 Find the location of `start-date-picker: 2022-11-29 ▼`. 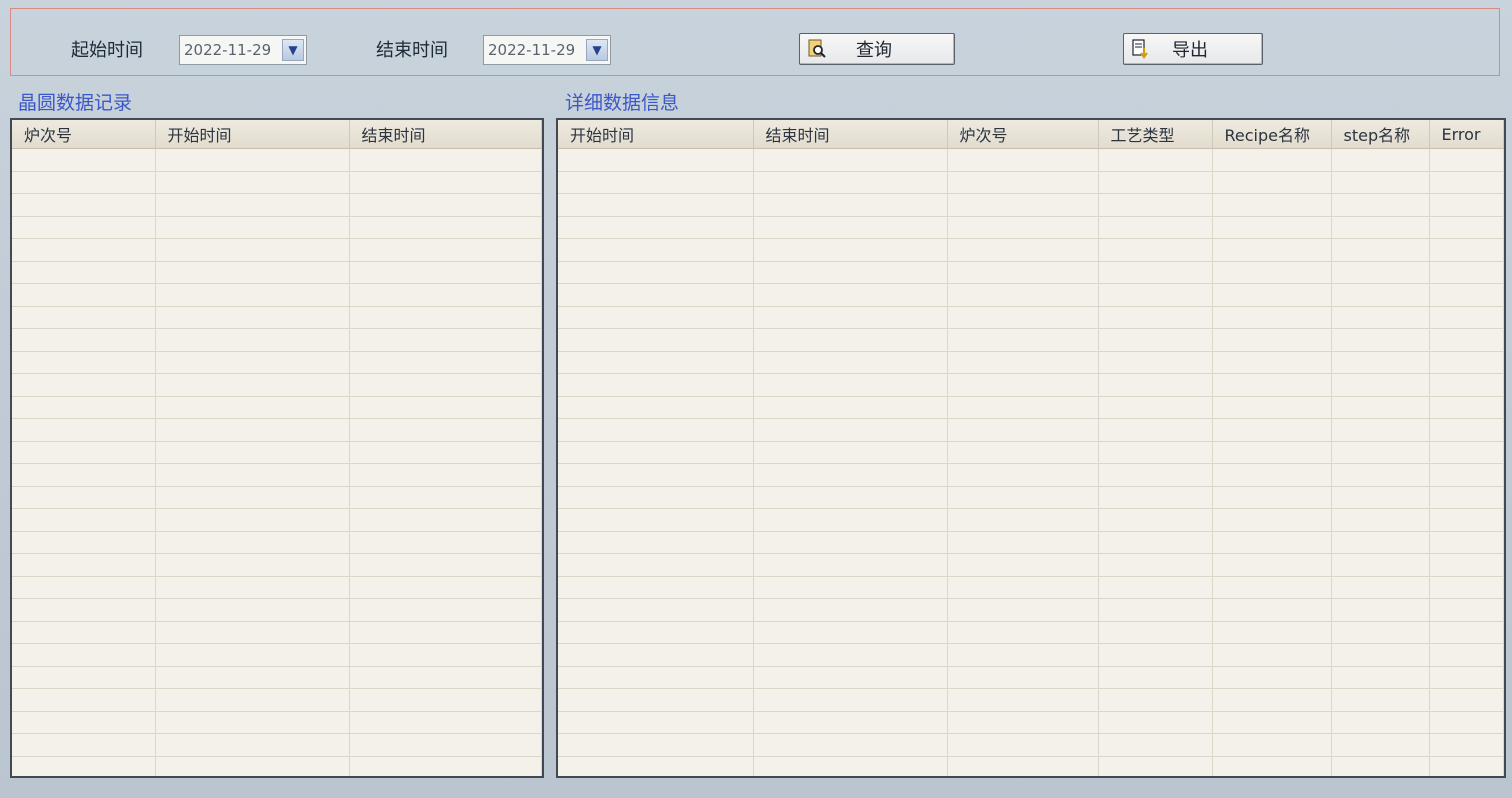

start-date-picker: 2022-11-29 ▼ is located at coordinates (243, 50).